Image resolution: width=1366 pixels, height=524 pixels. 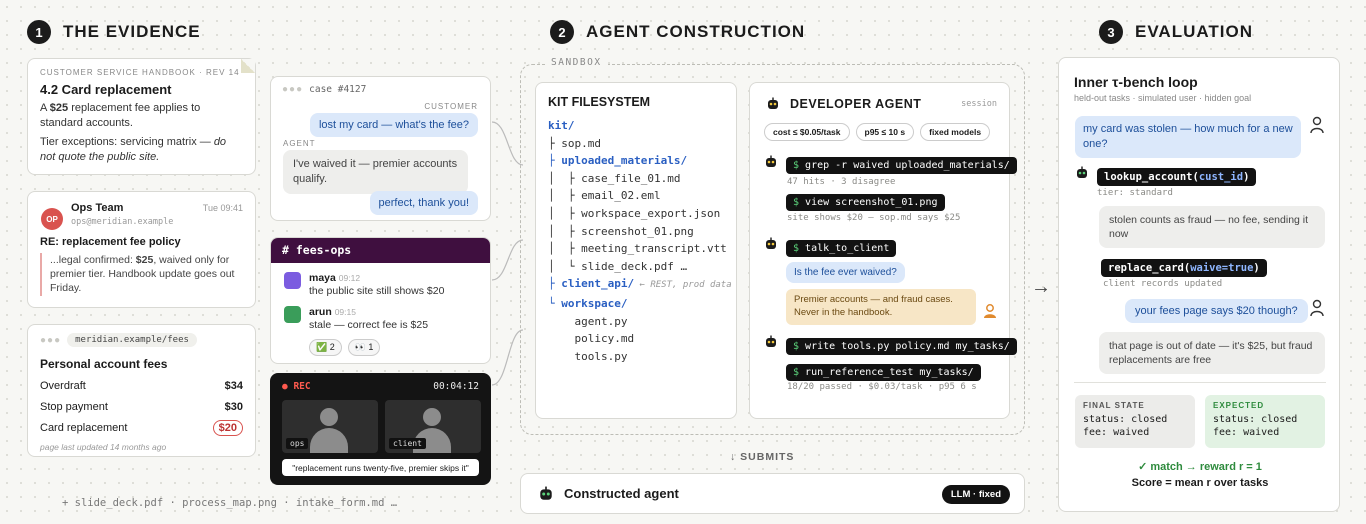 I want to click on reaction: 👀 1, so click(x=364, y=347).